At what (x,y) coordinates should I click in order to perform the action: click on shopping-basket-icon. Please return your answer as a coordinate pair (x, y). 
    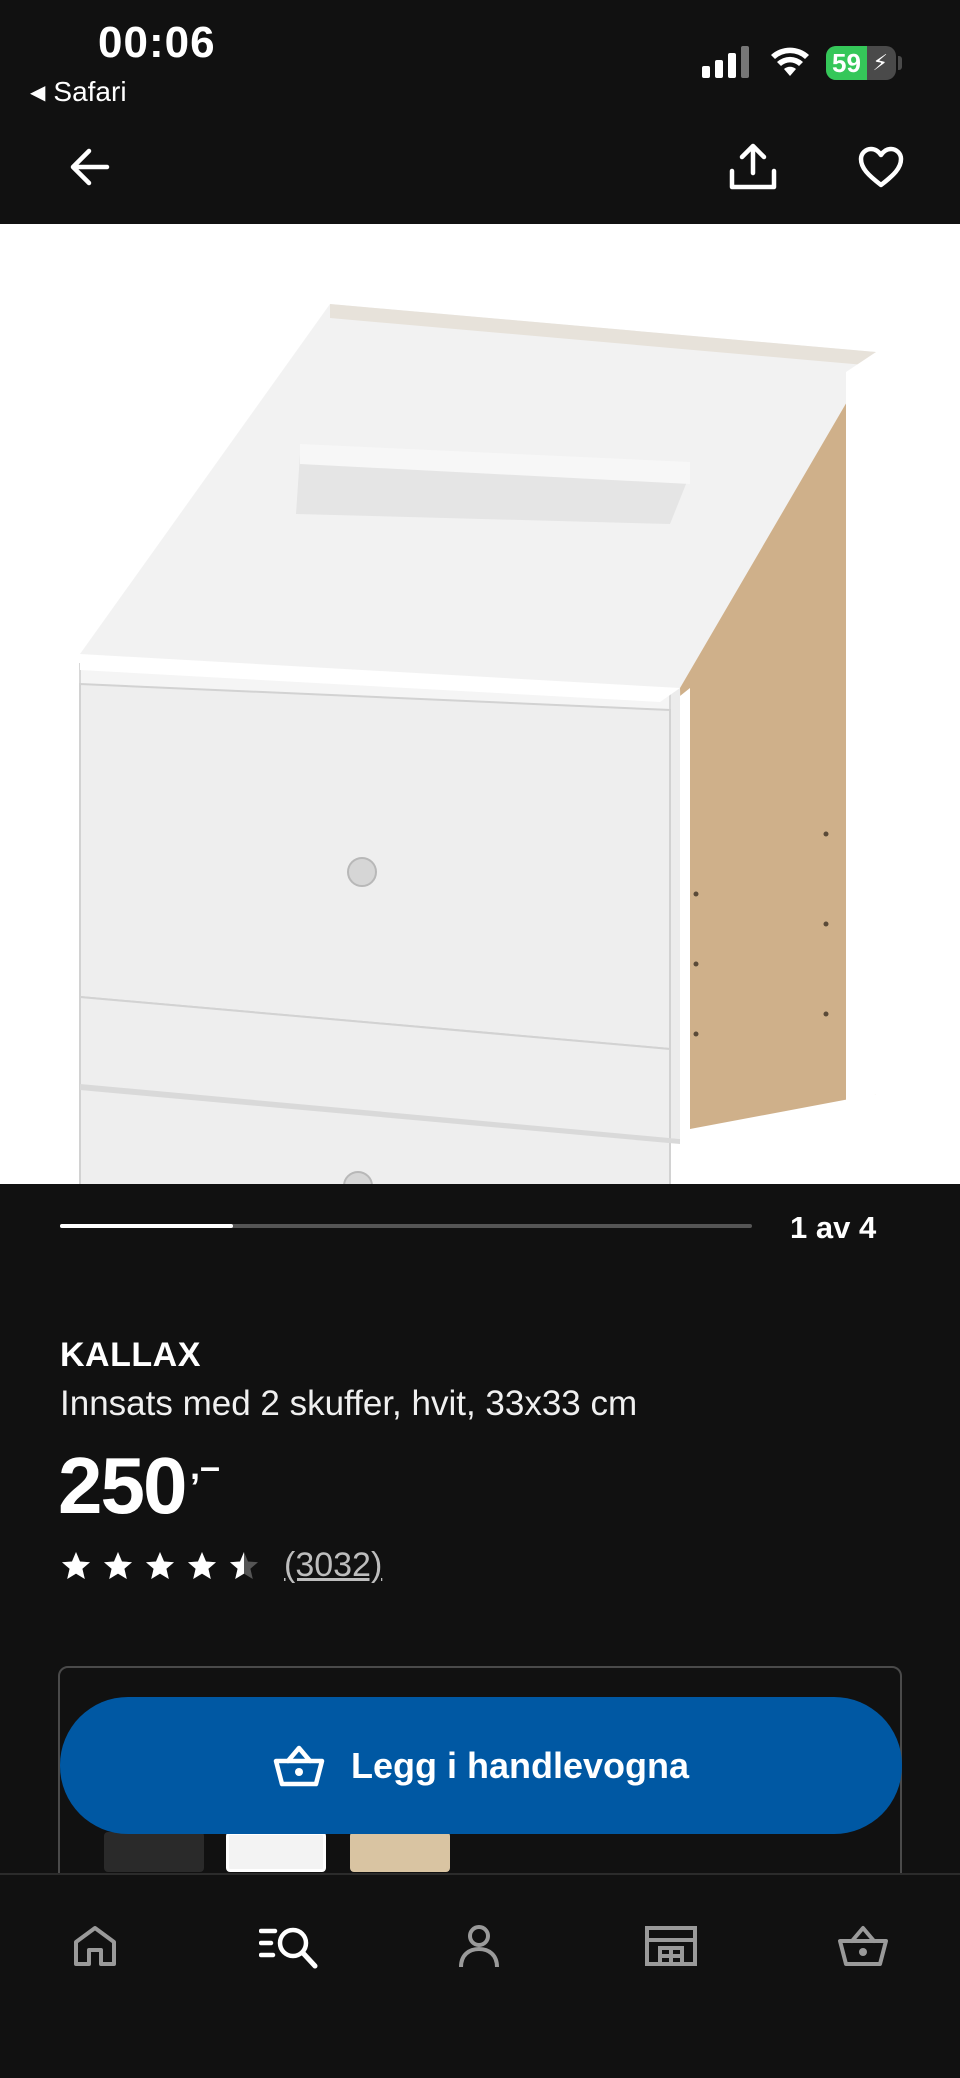
    Looking at the image, I should click on (299, 1765).